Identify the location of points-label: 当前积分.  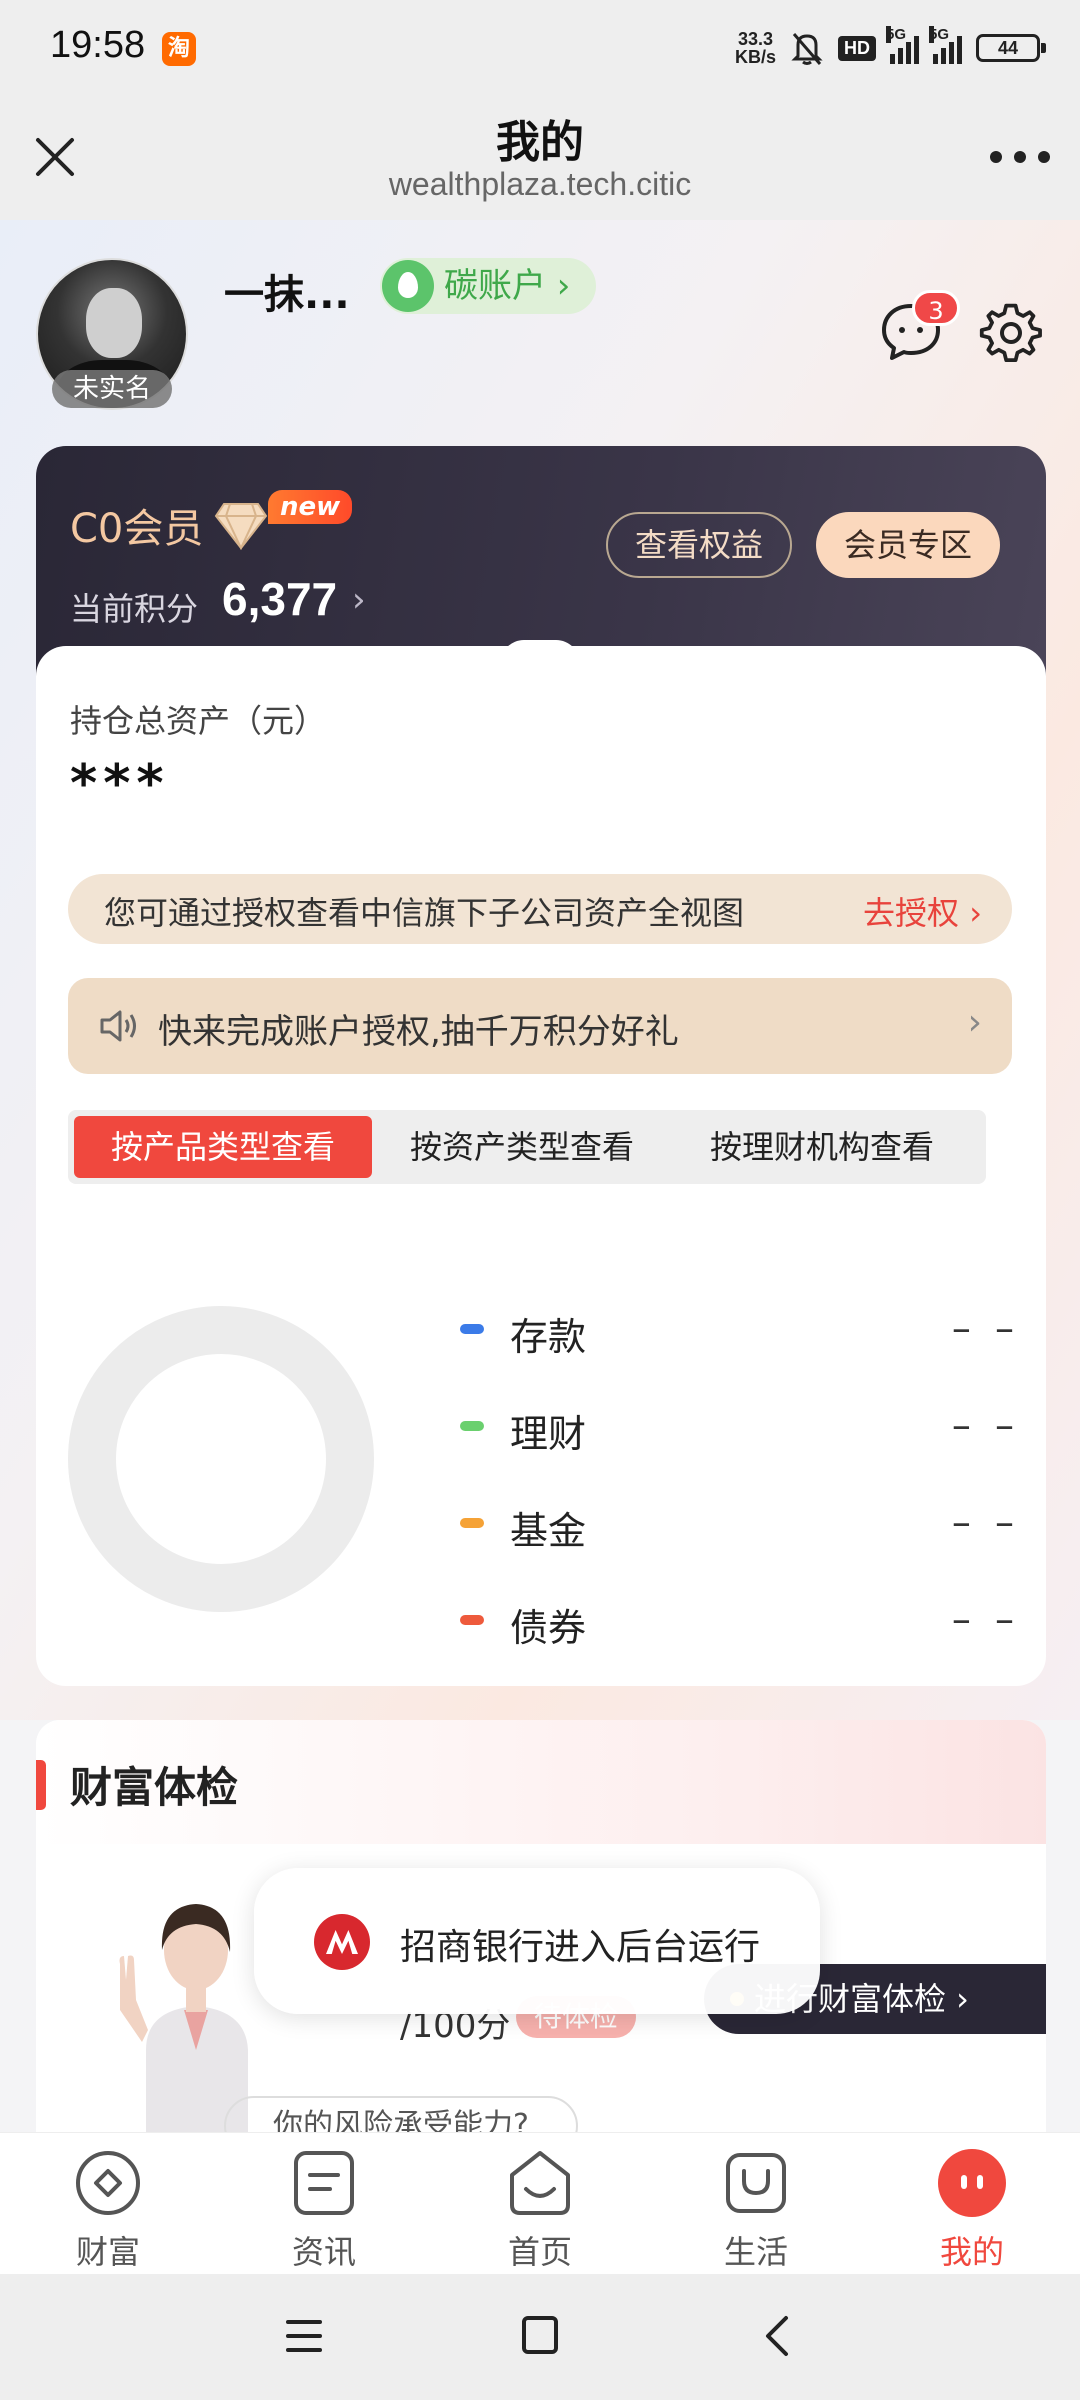
(134, 609).